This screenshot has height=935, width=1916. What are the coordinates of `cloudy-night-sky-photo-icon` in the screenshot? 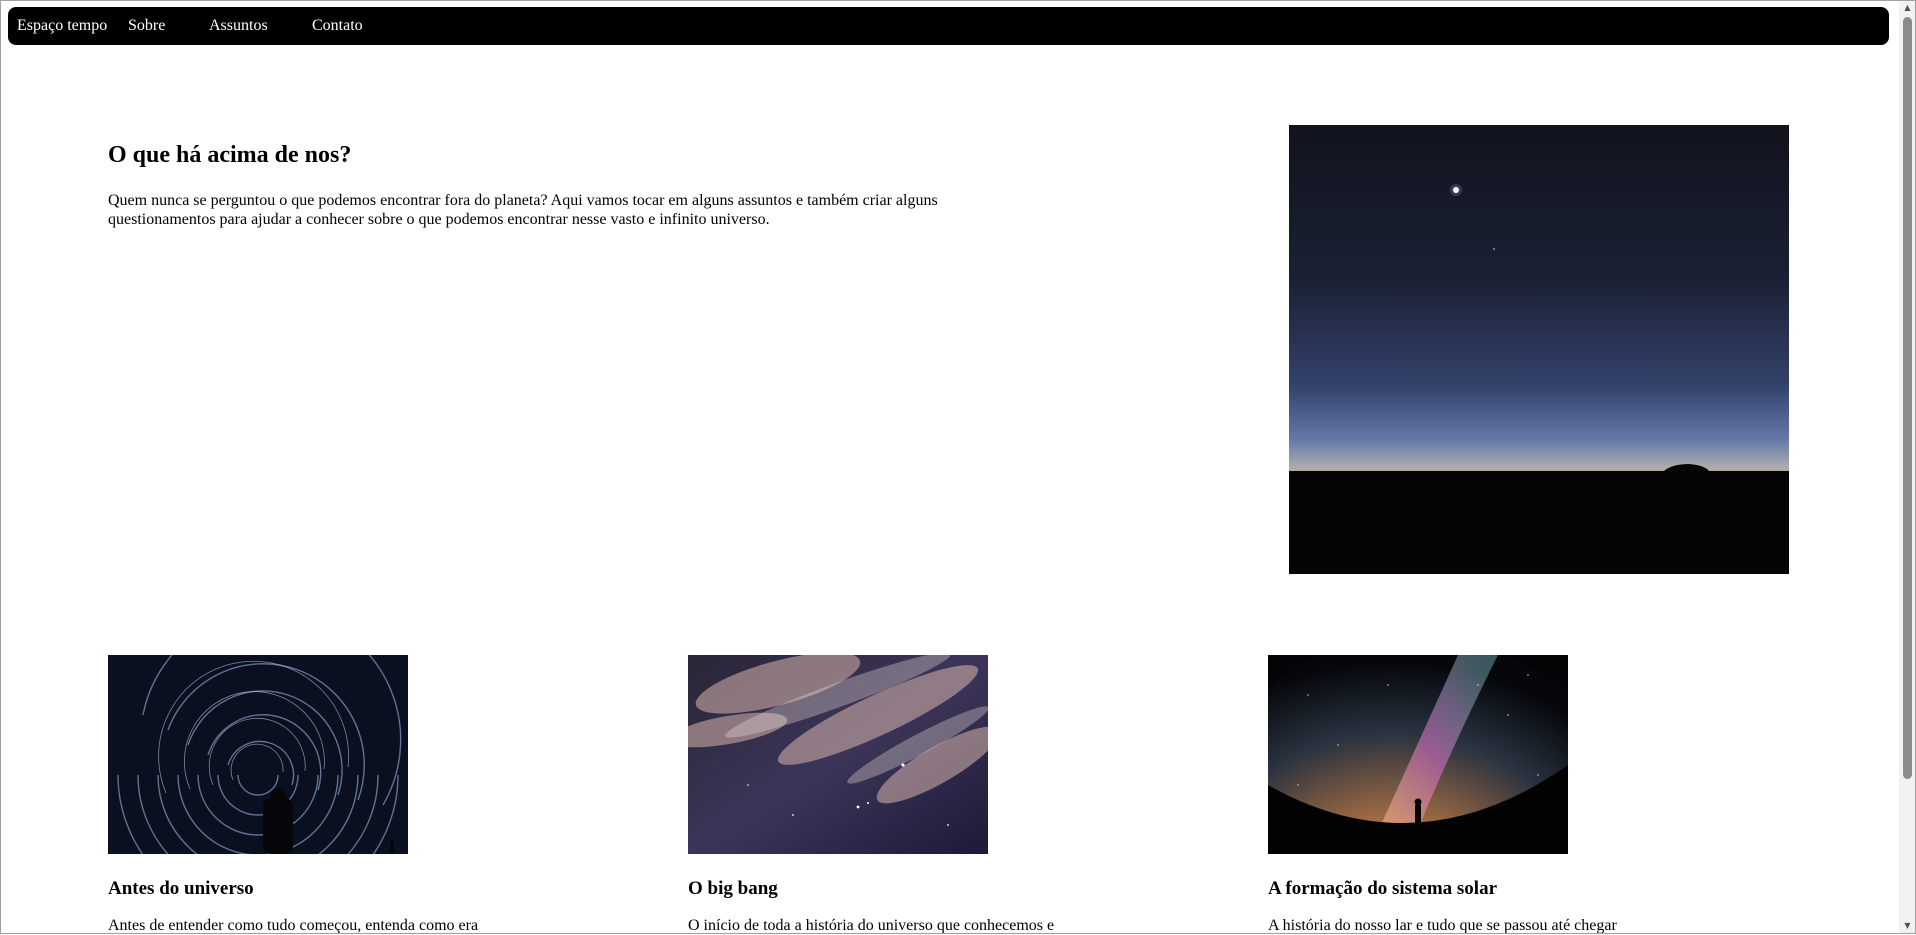 It's located at (838, 754).